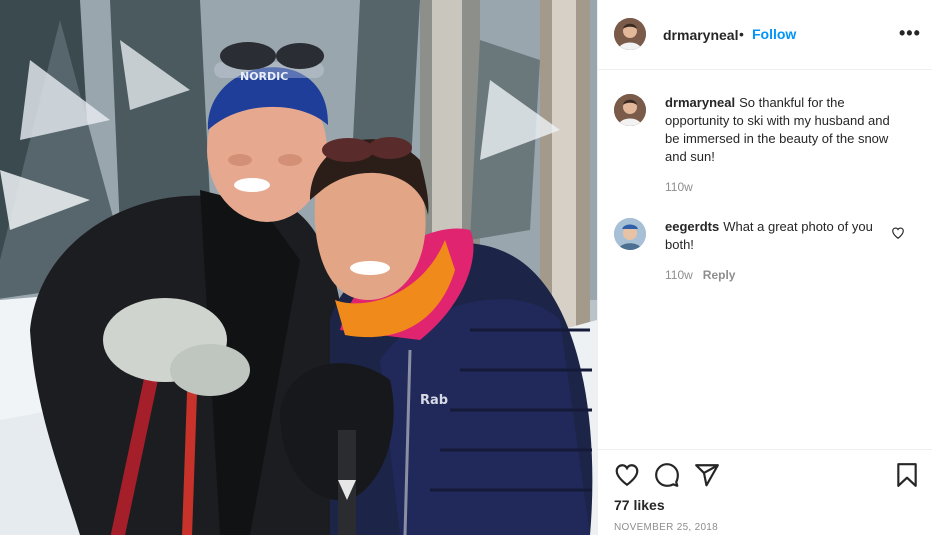 The image size is (932, 535). I want to click on caption-avatar, so click(630, 110).